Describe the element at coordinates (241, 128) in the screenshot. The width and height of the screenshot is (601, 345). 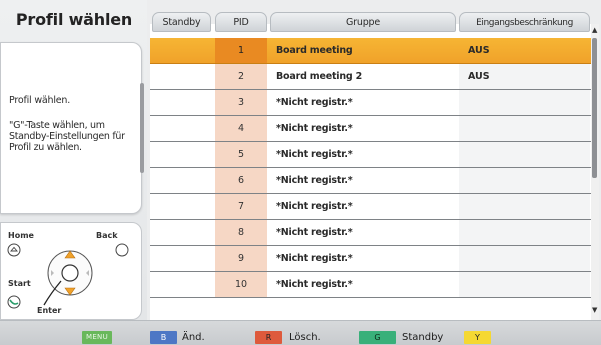
I see `cell-pid: 4` at that location.